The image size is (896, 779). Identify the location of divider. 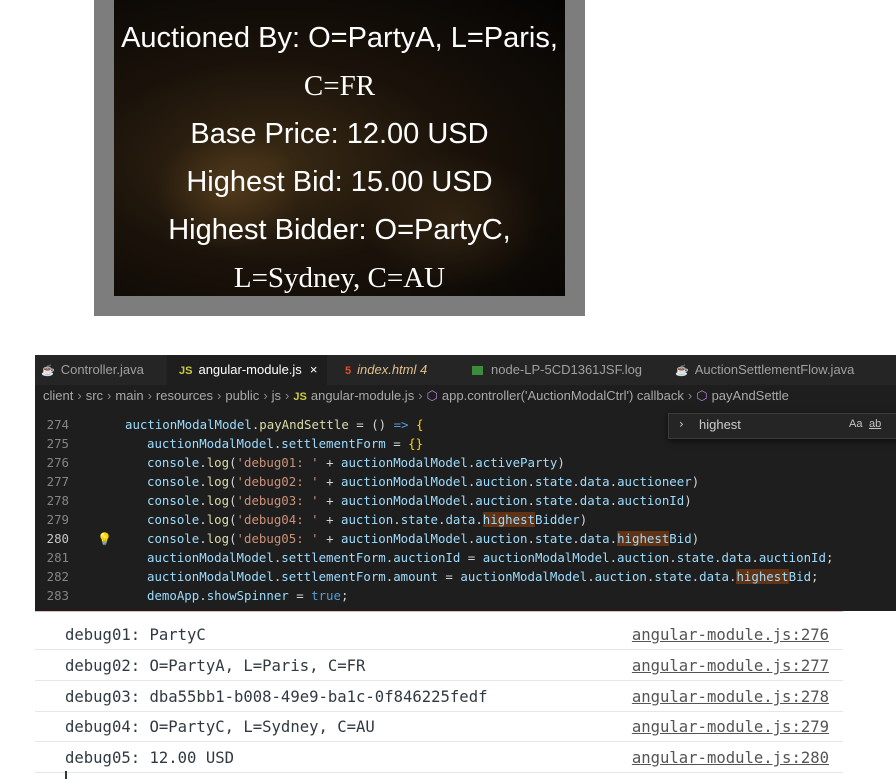
(439, 611).